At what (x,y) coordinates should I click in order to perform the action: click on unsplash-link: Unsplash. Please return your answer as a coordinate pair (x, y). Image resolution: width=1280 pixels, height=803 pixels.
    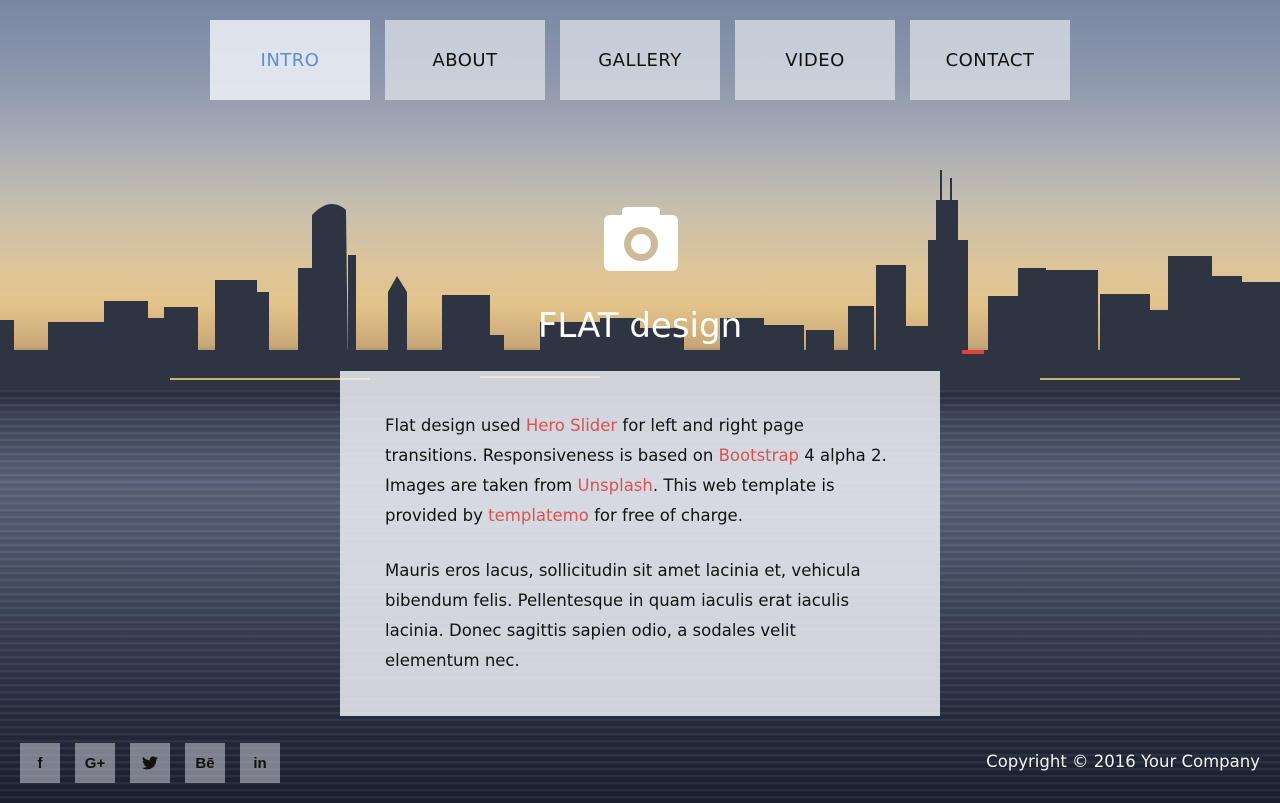
    Looking at the image, I should click on (615, 485).